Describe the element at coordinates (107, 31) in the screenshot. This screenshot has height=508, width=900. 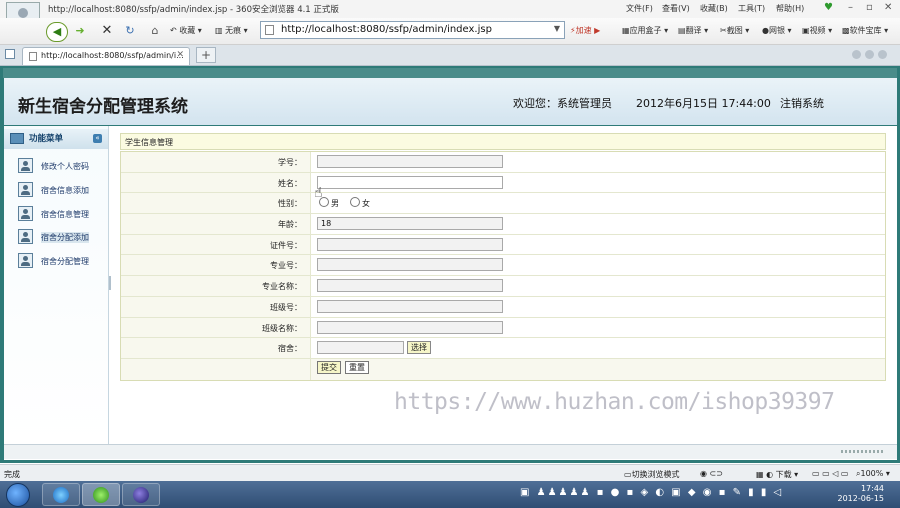
I see `stop-button: ✕` at that location.